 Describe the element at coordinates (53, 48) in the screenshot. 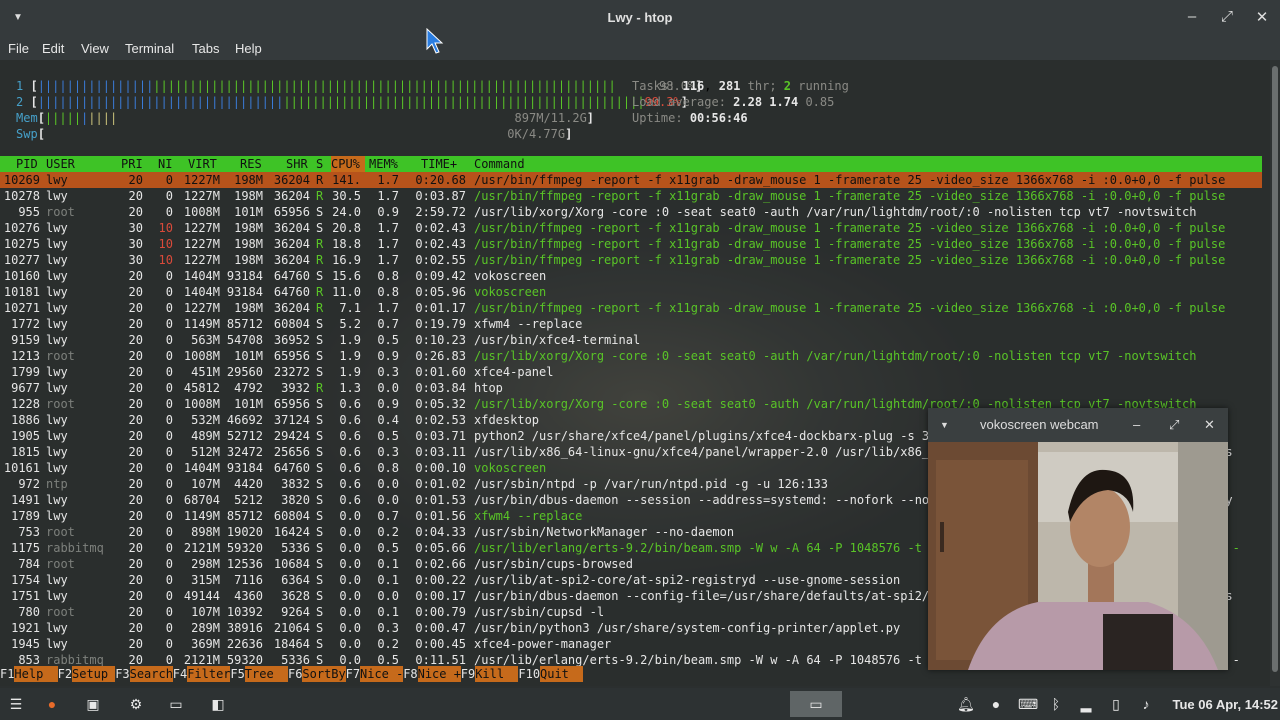

I see `menu-edit: Edit` at that location.